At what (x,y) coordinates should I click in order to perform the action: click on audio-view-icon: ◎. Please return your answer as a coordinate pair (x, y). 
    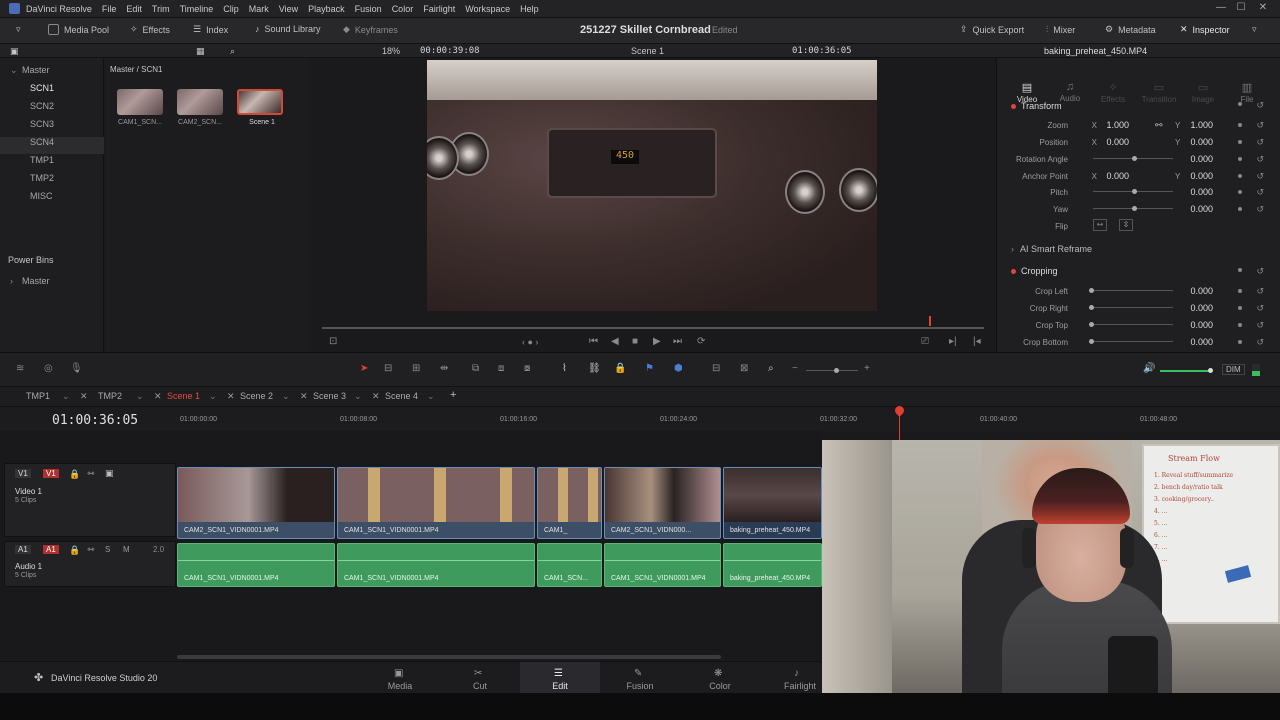
    Looking at the image, I should click on (48, 368).